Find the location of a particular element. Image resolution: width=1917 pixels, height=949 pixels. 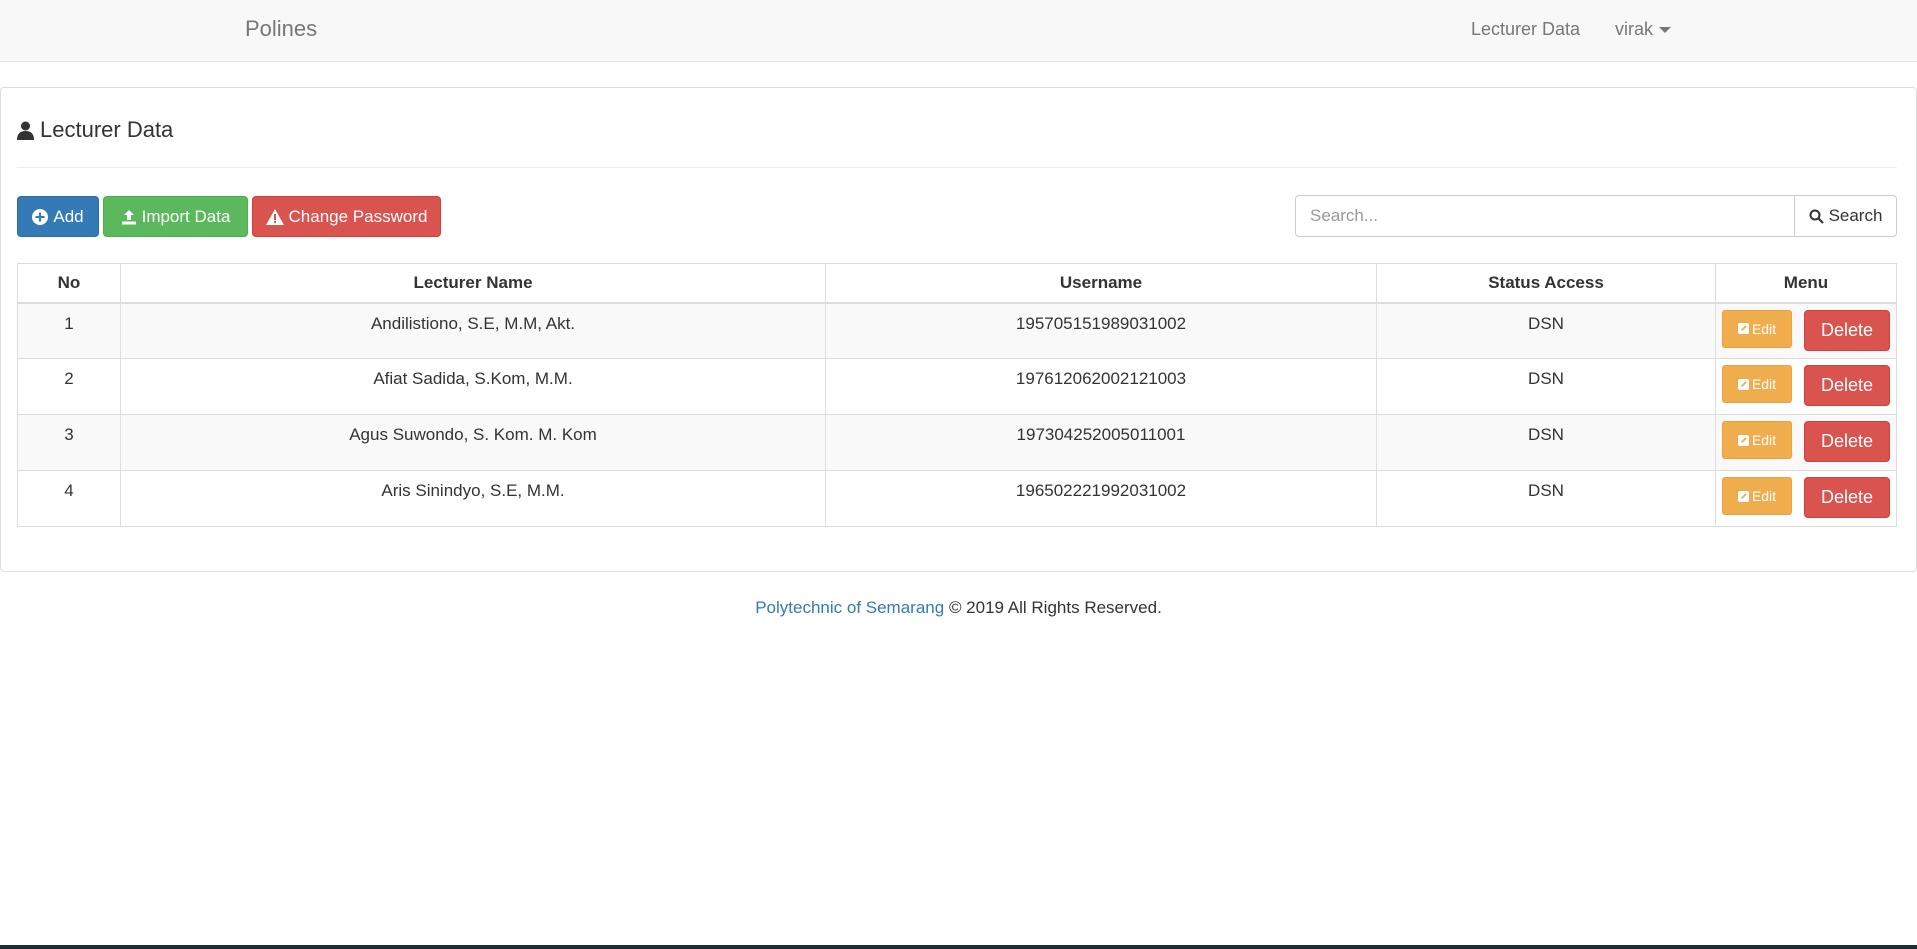

upload-icon is located at coordinates (128, 216).